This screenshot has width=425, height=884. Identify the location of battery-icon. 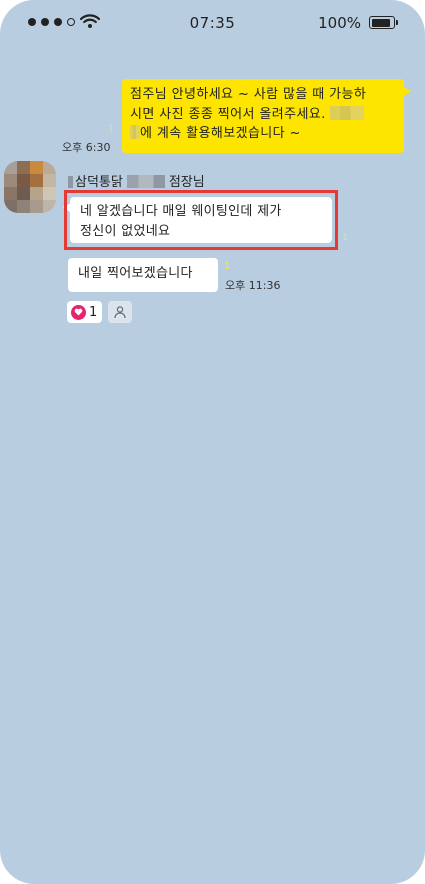
(383, 22).